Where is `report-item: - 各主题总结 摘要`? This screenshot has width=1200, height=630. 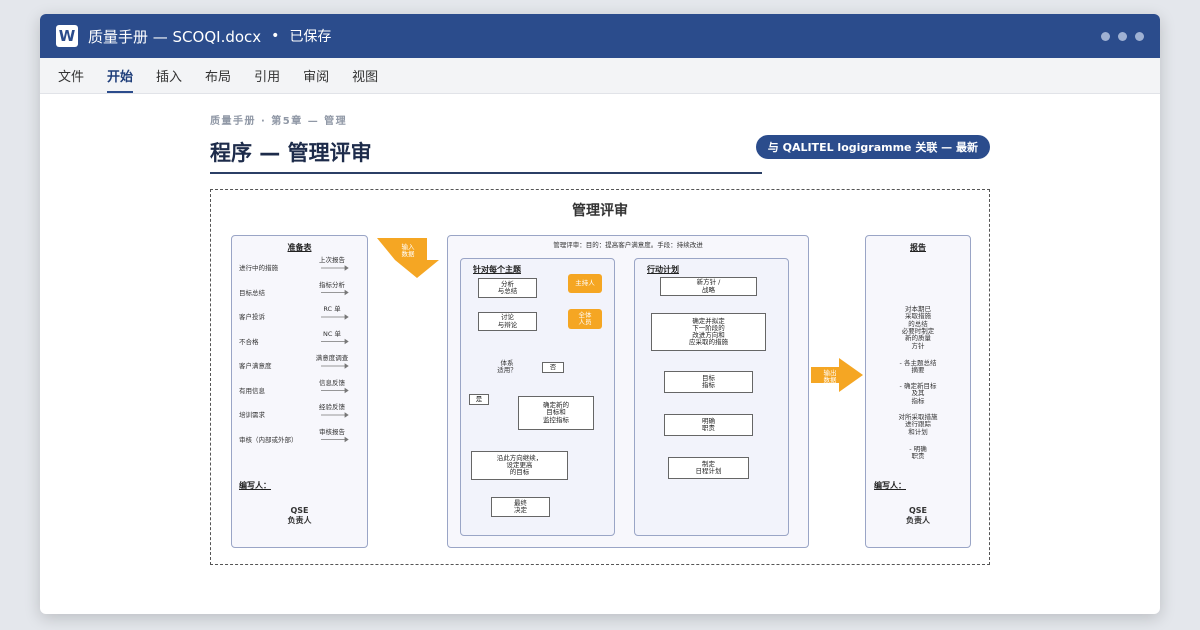
report-item: - 各主题总结 摘要 is located at coordinates (918, 367).